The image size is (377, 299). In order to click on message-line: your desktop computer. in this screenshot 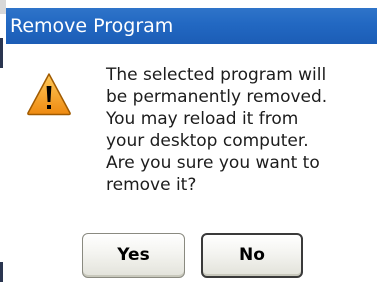, I will do `click(207, 141)`.